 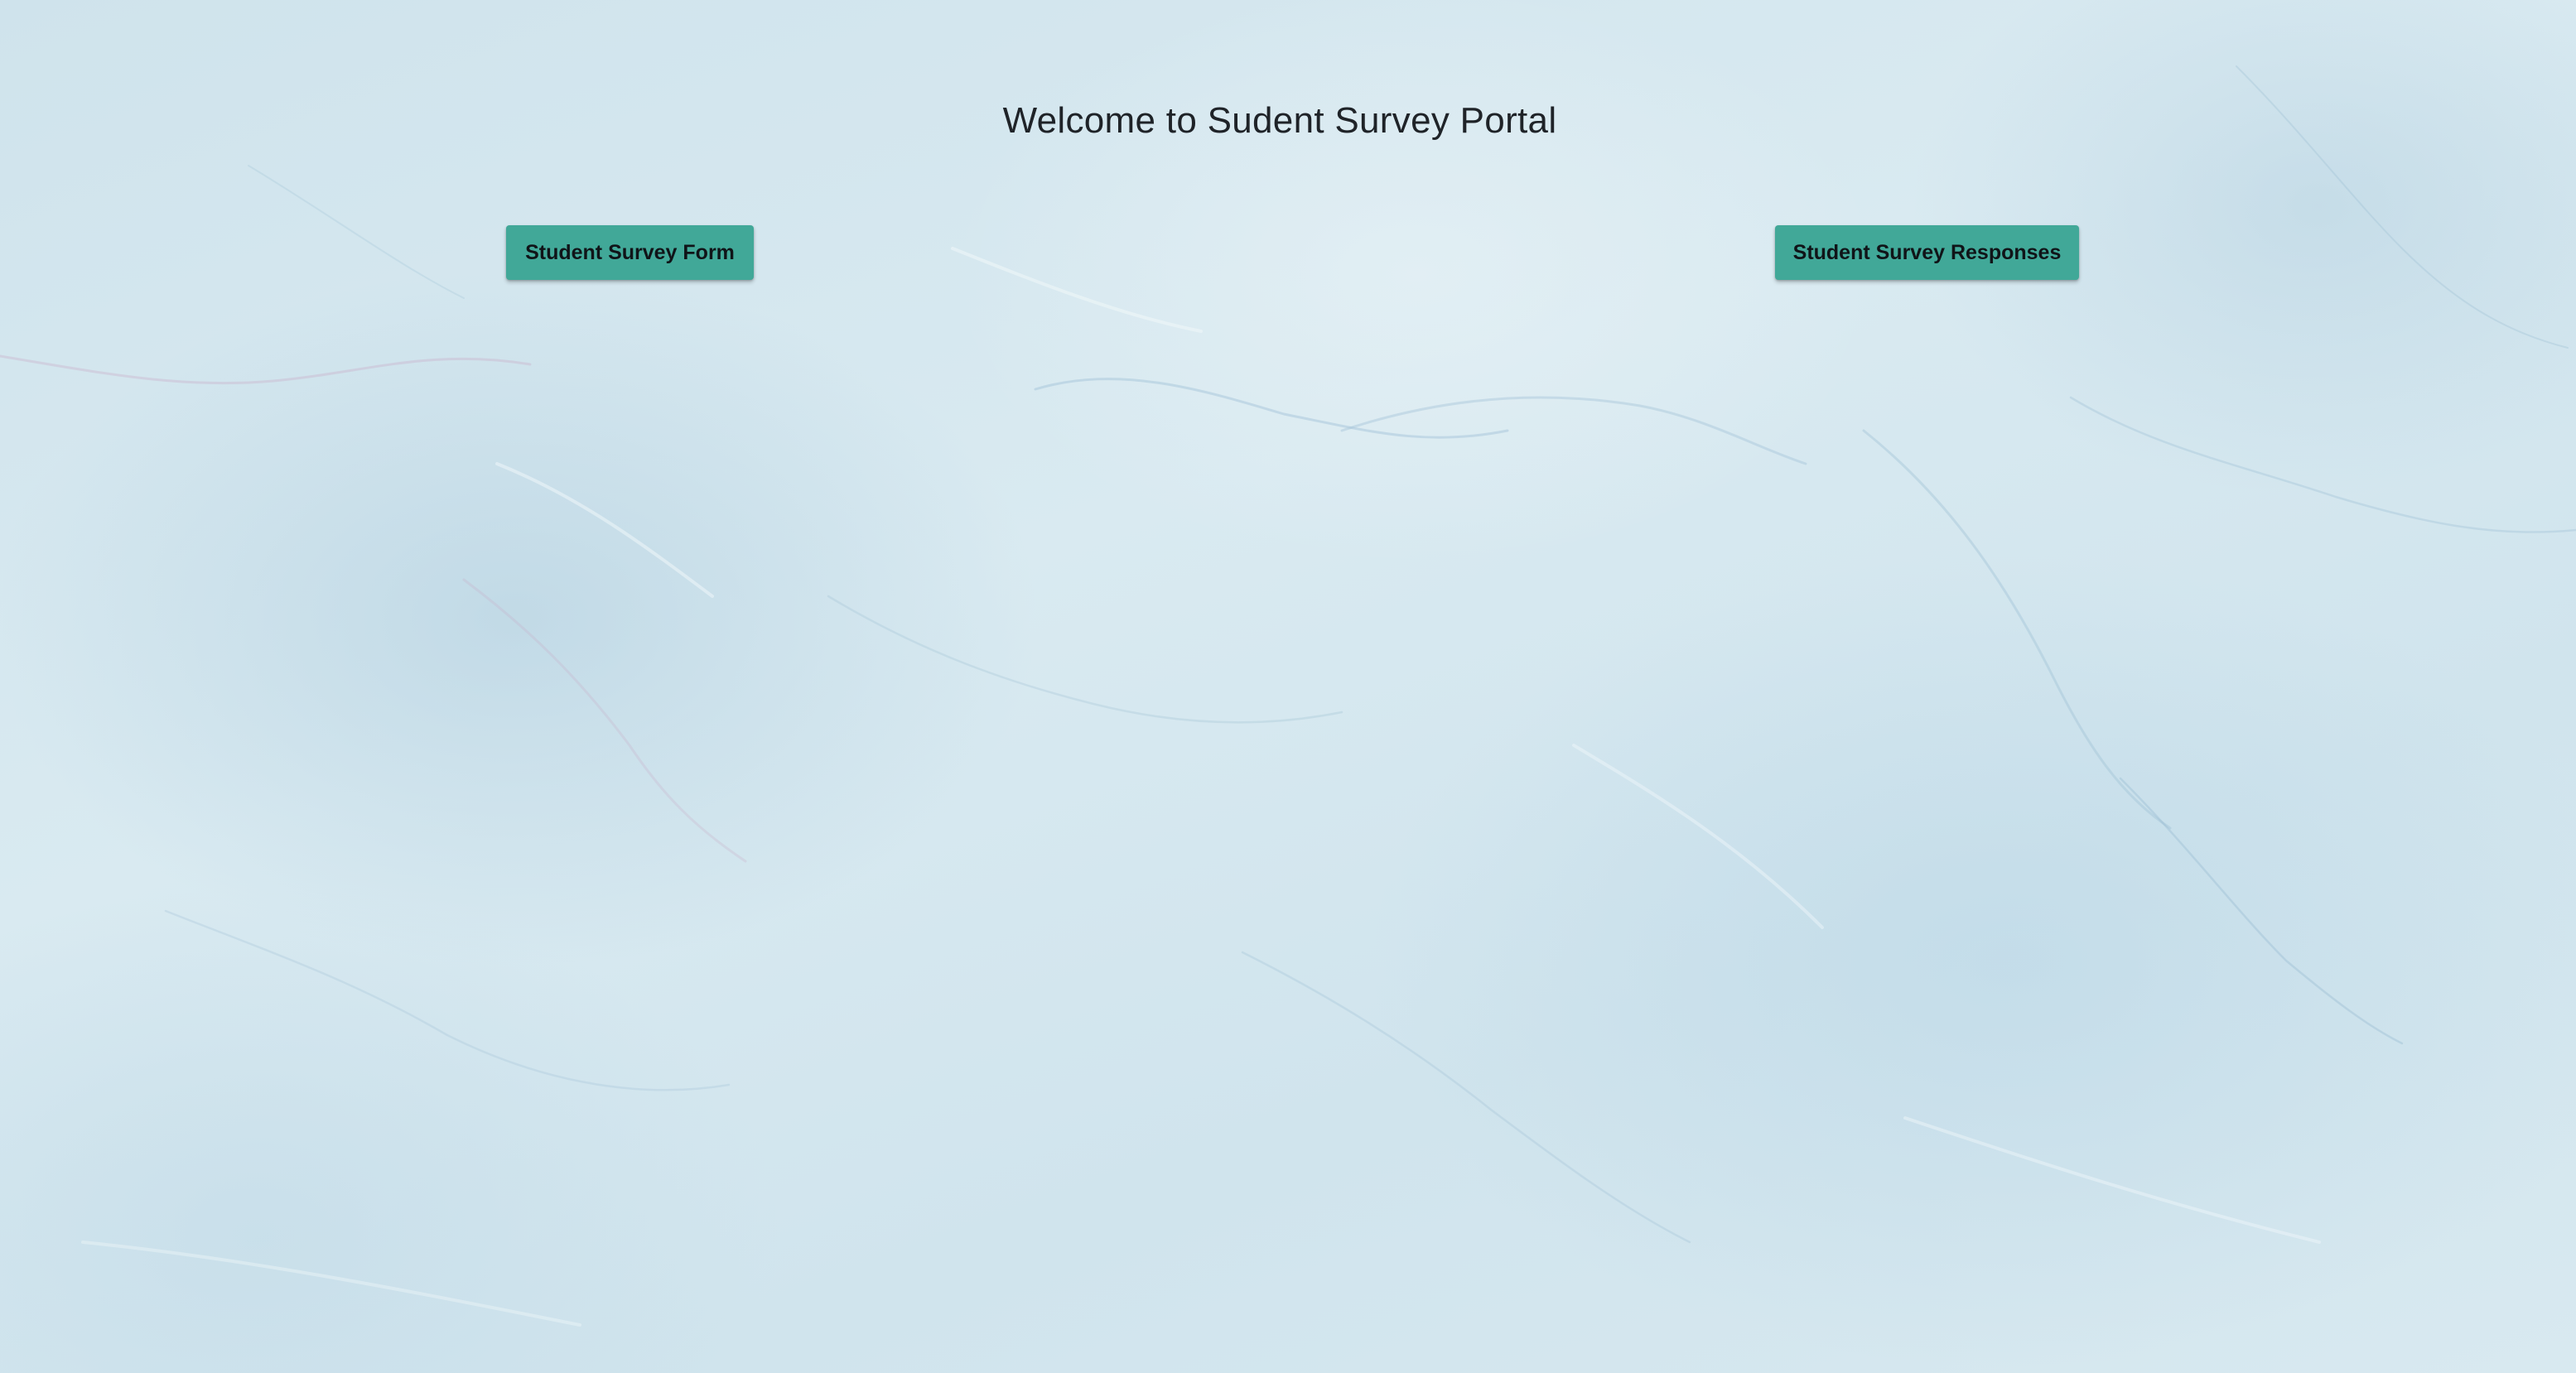 What do you see at coordinates (1279, 121) in the screenshot?
I see `page-title: Welcome to Sudent Survey Portal` at bounding box center [1279, 121].